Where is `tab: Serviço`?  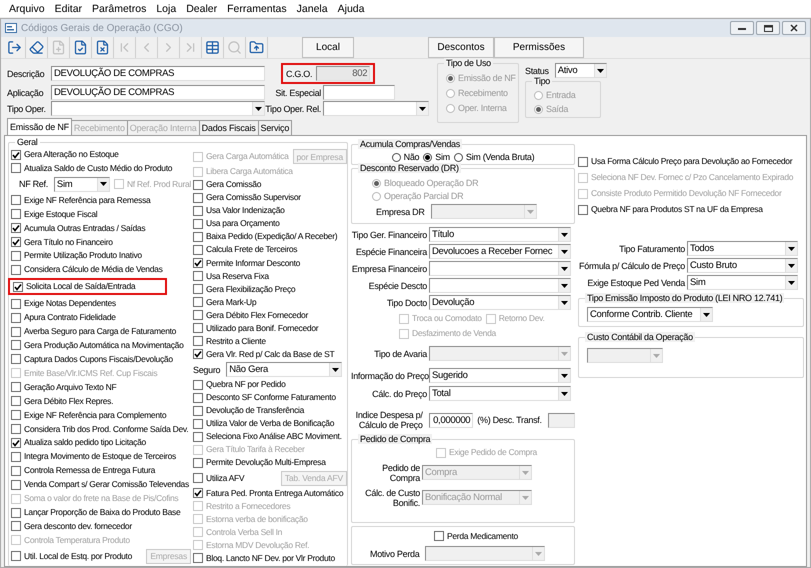
tab: Serviço is located at coordinates (275, 127).